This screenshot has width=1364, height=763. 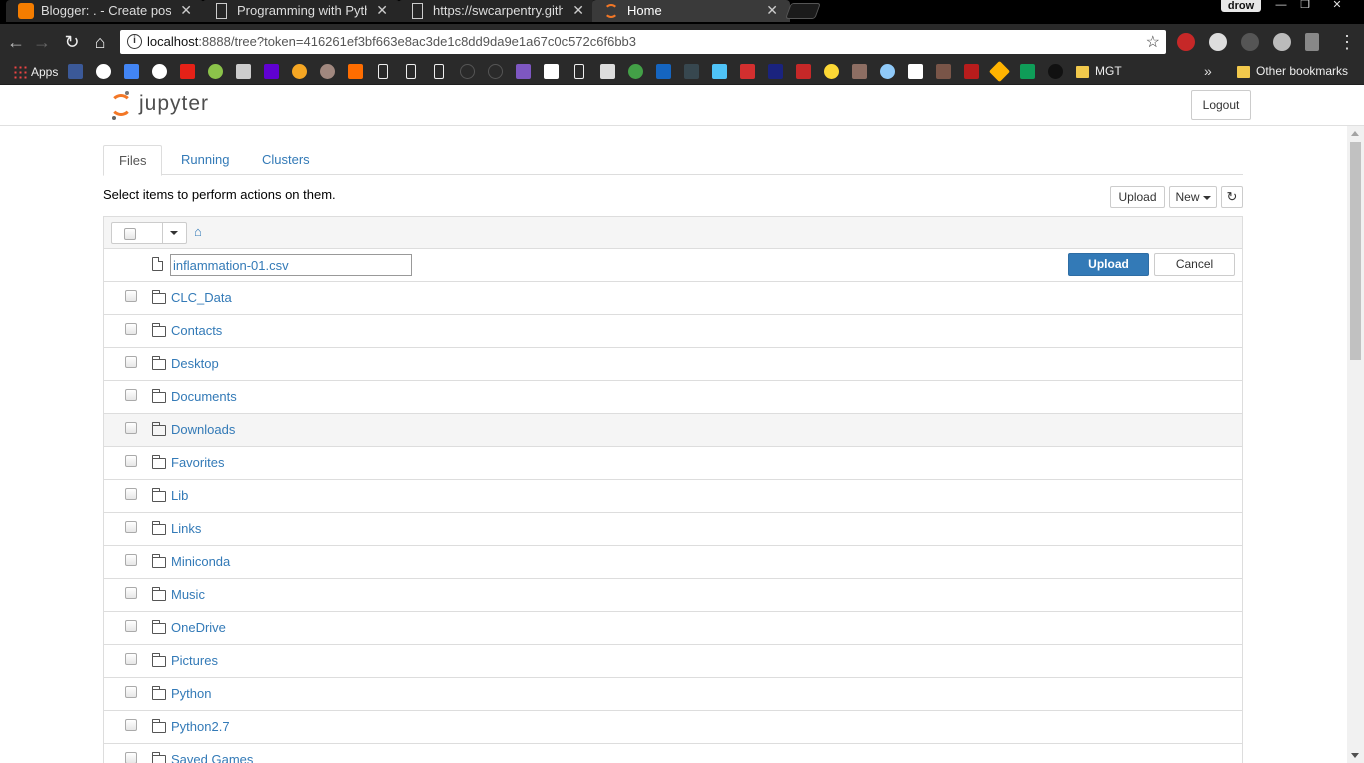 What do you see at coordinates (673, 753) in the screenshot?
I see `table-row: Saved Games` at bounding box center [673, 753].